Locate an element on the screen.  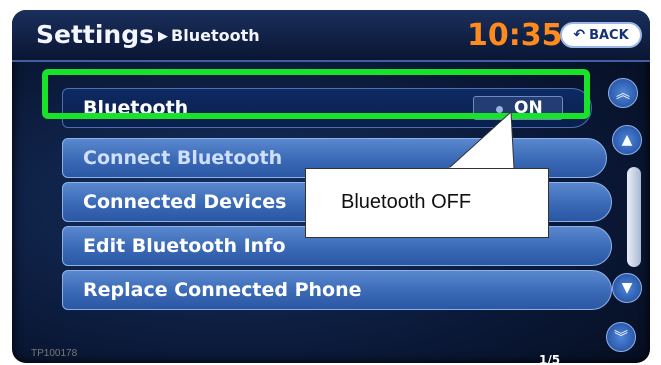
figure-caption: TP100178 is located at coordinates (54, 353).